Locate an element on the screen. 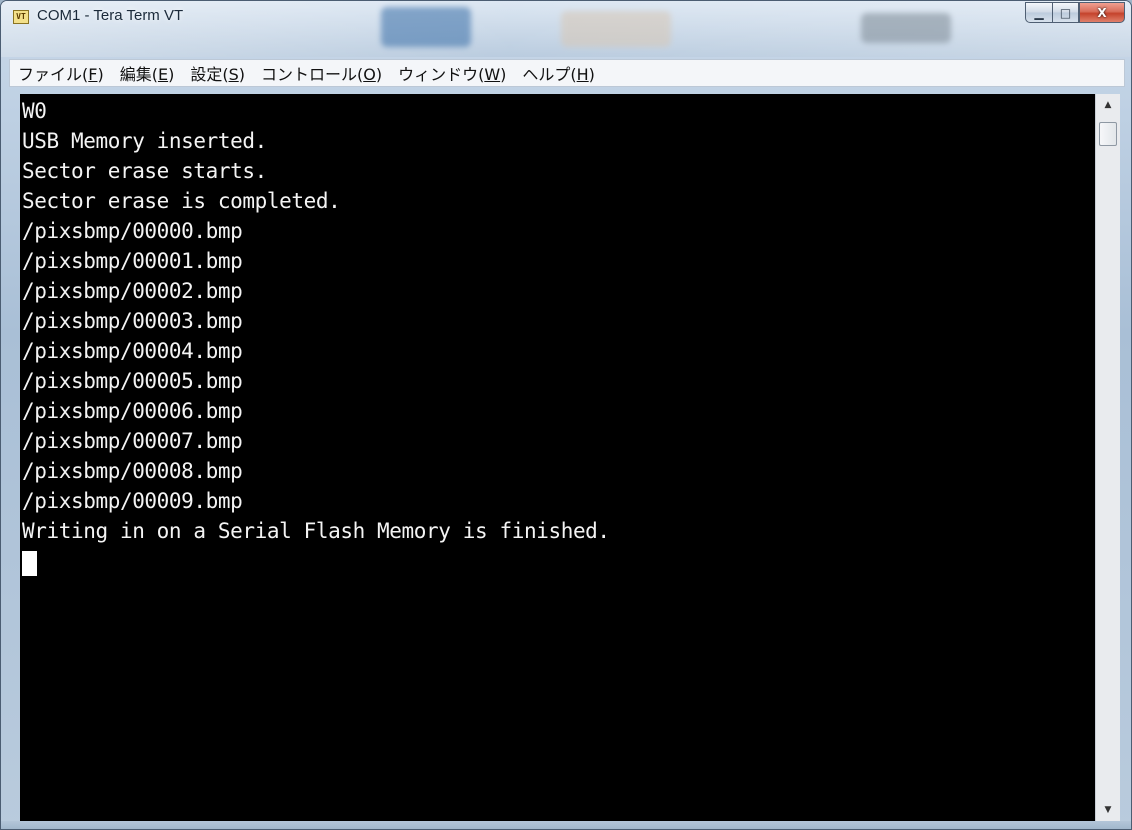 Image resolution: width=1132 pixels, height=830 pixels. menu-edit-label: 編集( is located at coordinates (138, 74).